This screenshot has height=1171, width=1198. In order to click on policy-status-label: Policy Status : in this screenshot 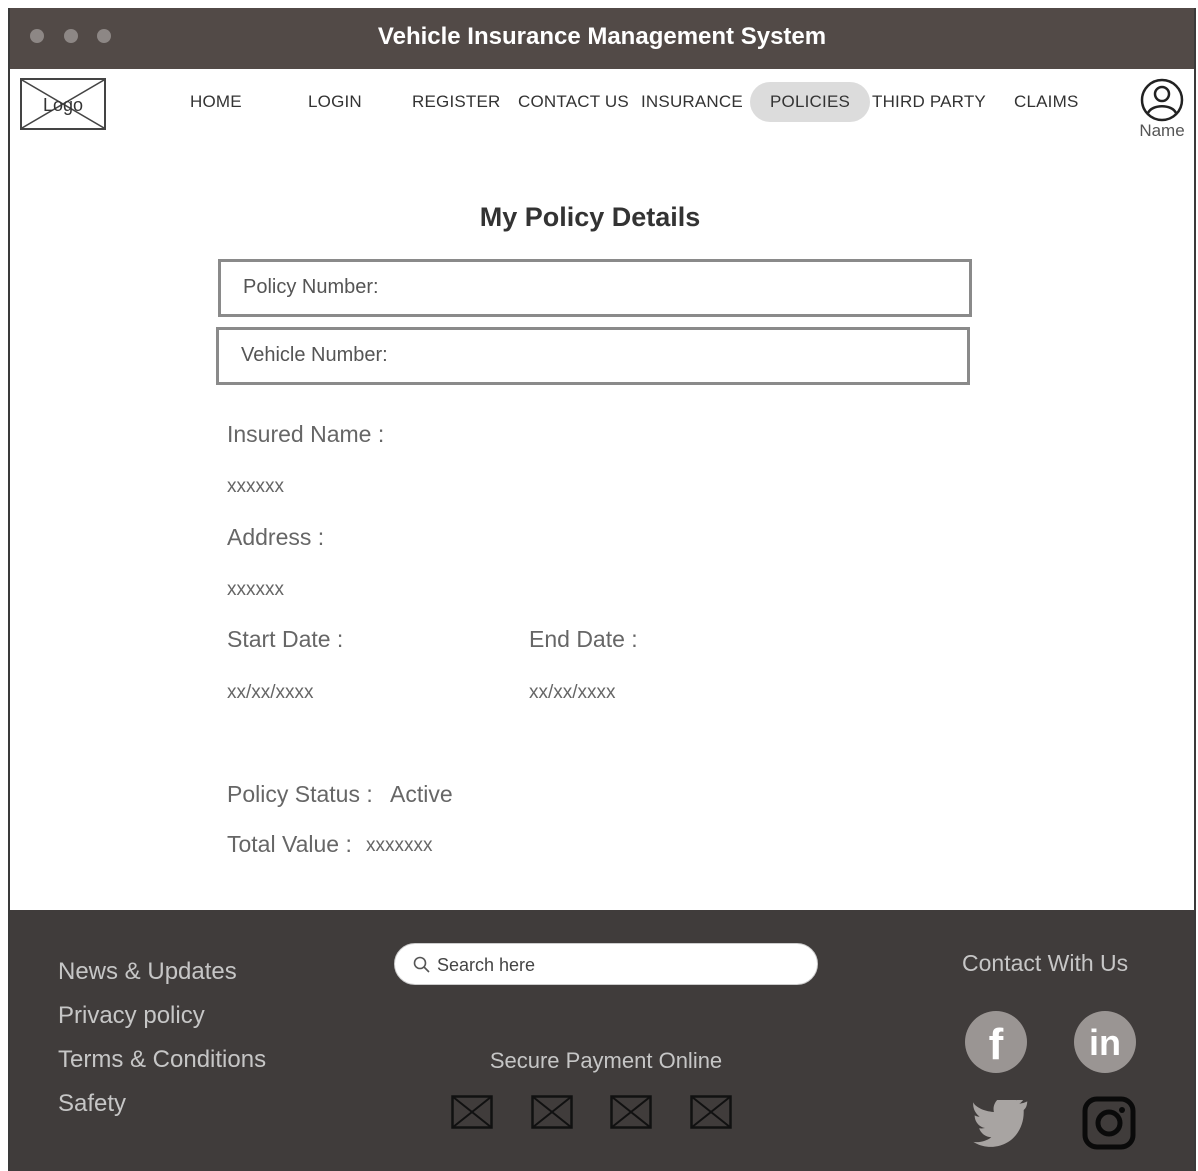, I will do `click(300, 794)`.